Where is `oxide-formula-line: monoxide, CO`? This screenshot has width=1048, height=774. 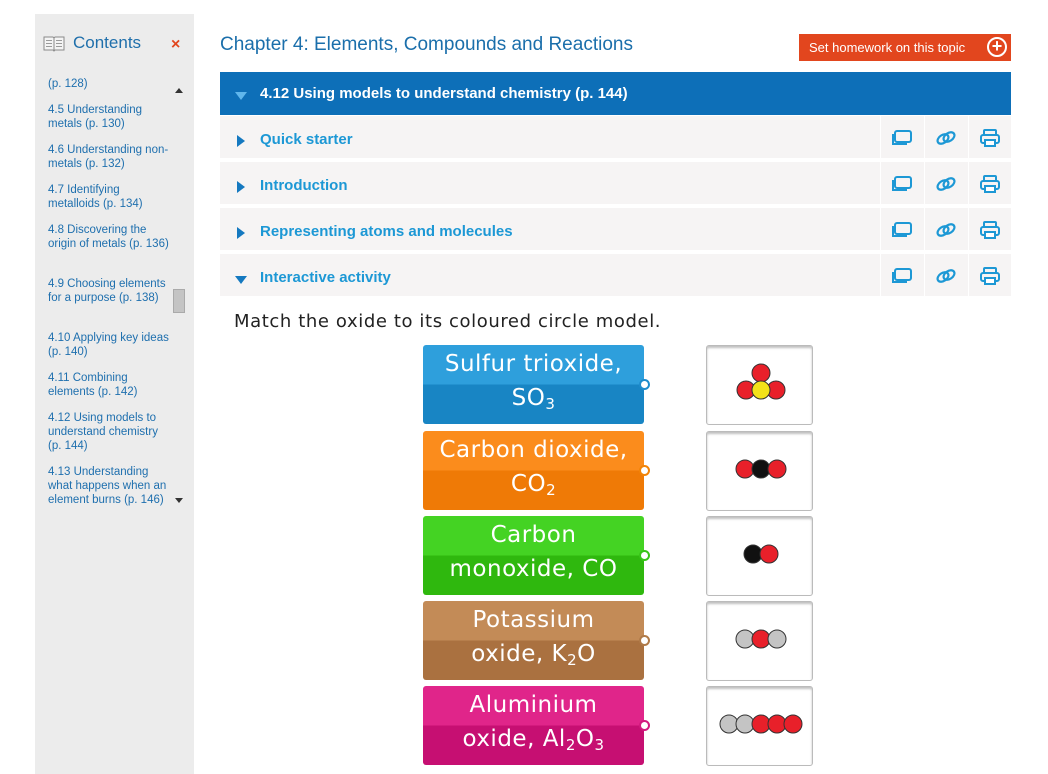
oxide-formula-line: monoxide, CO is located at coordinates (533, 569).